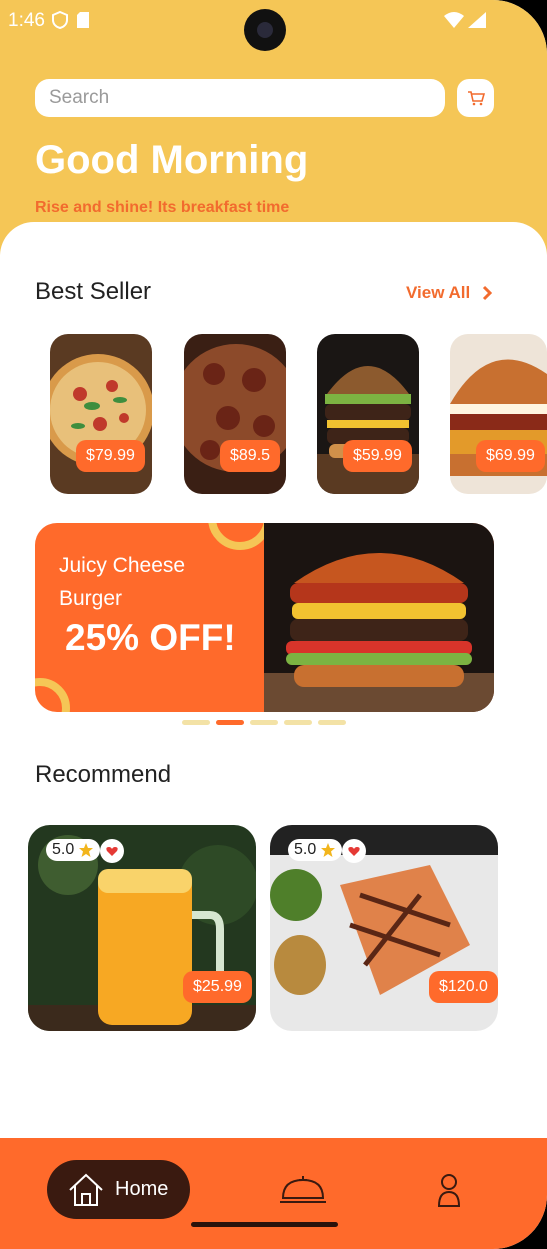 This screenshot has width=547, height=1249. What do you see at coordinates (110, 456) in the screenshot?
I see `price-tag: $79.99` at bounding box center [110, 456].